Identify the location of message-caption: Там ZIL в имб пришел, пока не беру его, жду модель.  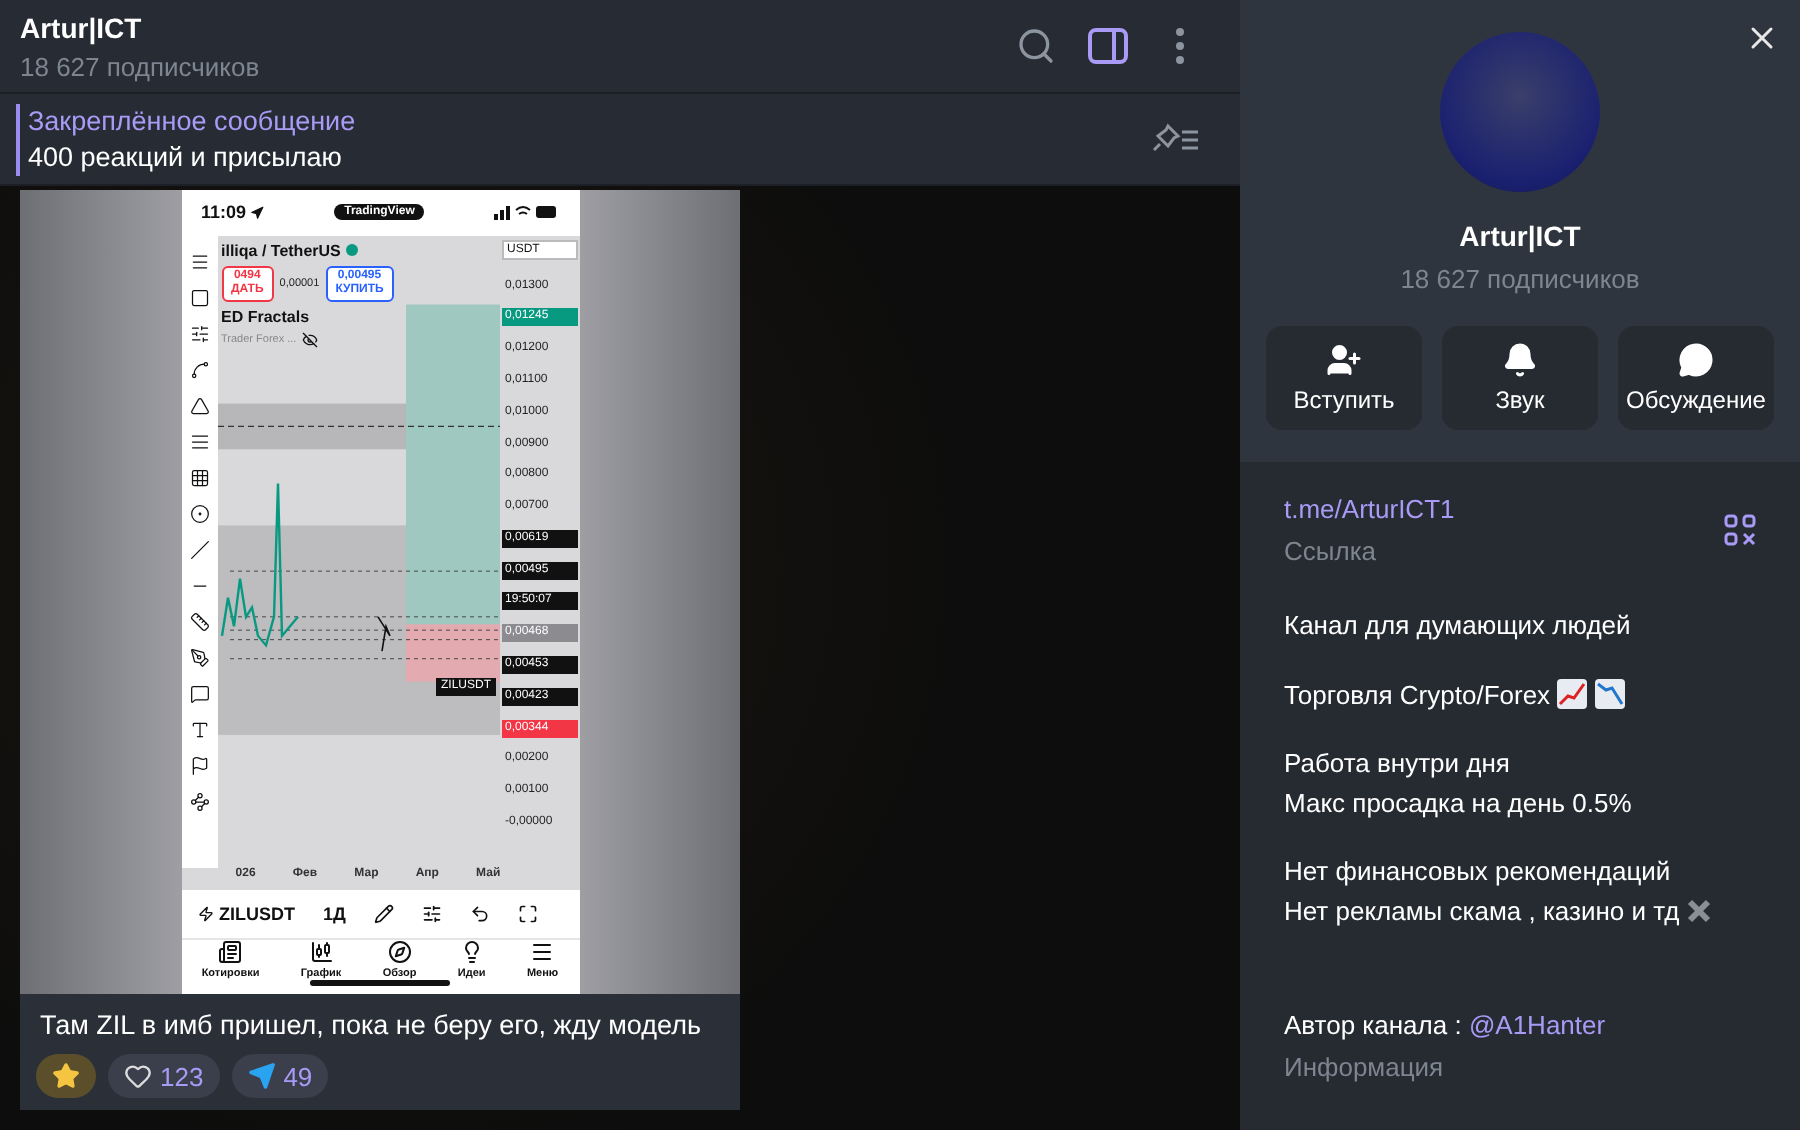
(380, 1022).